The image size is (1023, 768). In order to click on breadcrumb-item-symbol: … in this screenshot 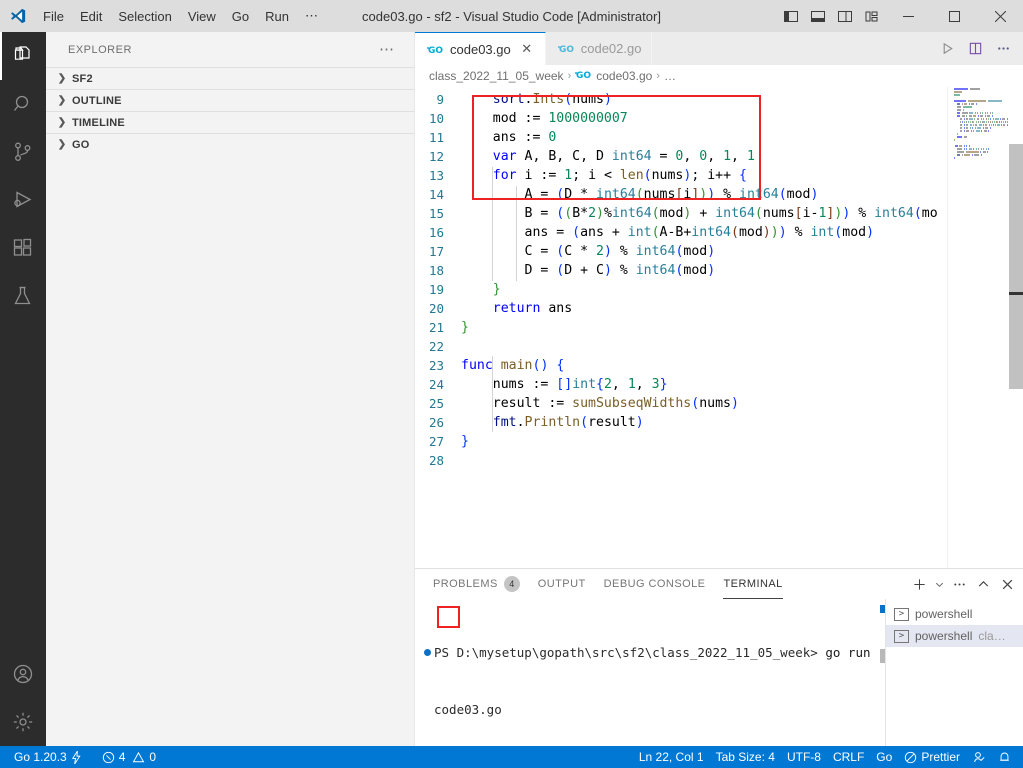, I will do `click(670, 76)`.